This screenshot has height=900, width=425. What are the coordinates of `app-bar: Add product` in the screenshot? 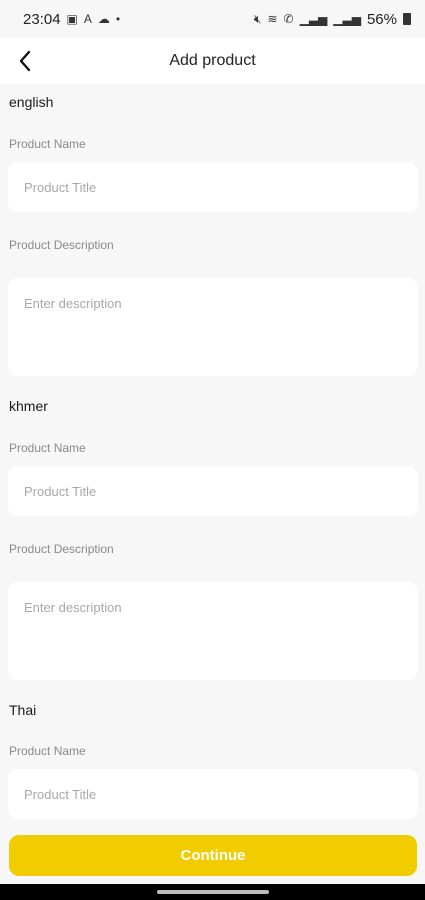 It's located at (212, 61).